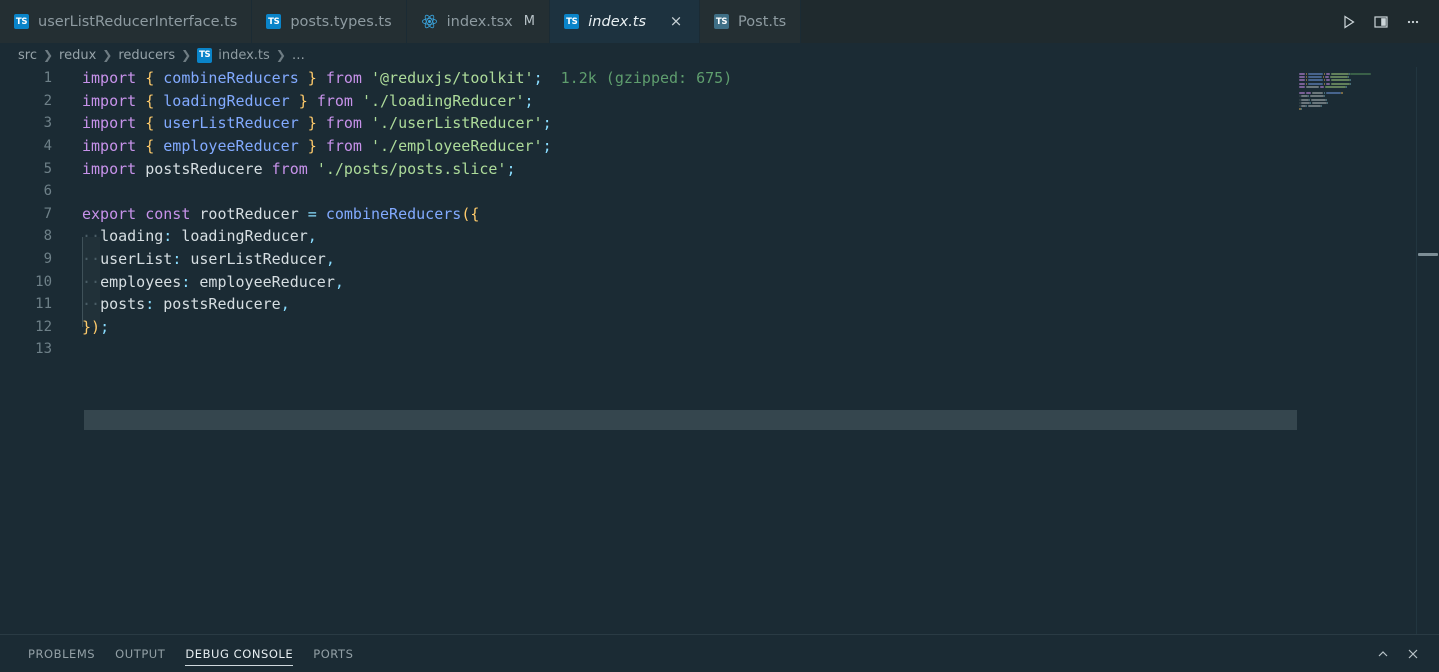  I want to click on minimap, so click(1357, 350).